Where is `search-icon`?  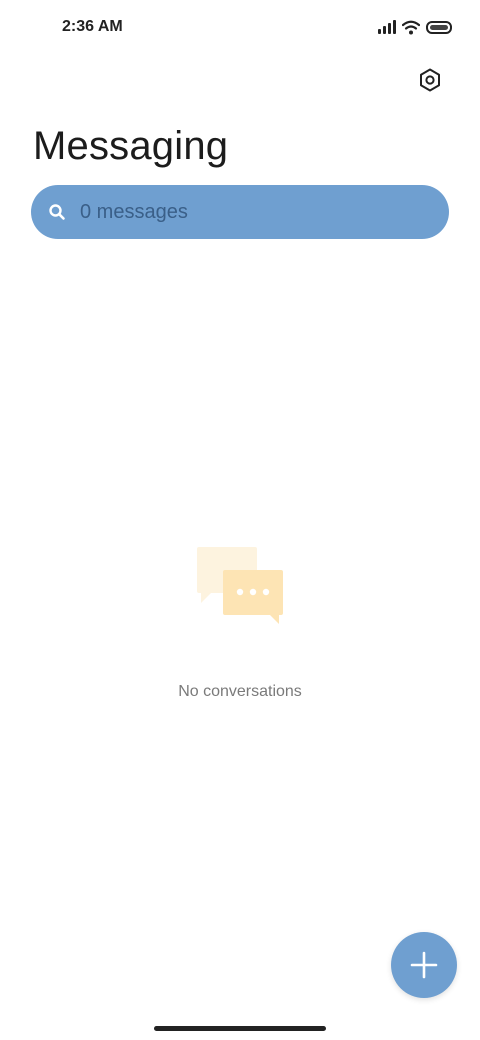 search-icon is located at coordinates (57, 212).